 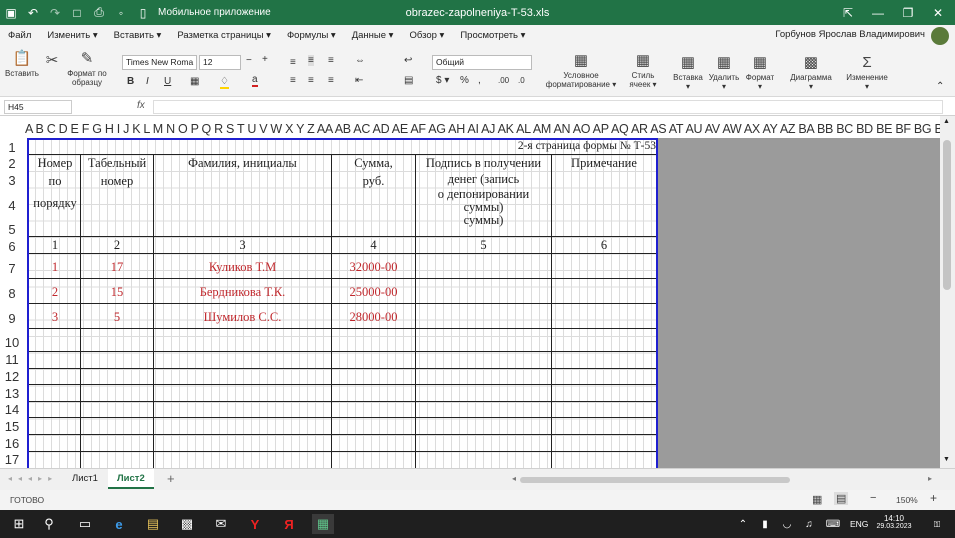 What do you see at coordinates (255, 524) in the screenshot?
I see `yandex-browser-icon: Y` at bounding box center [255, 524].